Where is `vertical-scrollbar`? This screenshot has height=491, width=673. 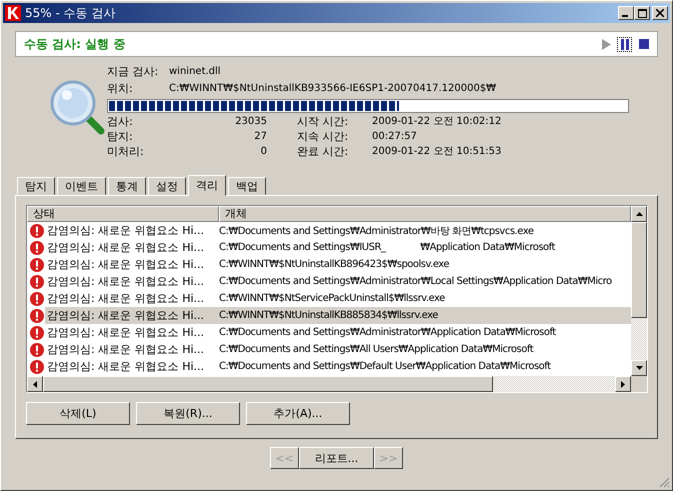
vertical-scrollbar is located at coordinates (639, 291).